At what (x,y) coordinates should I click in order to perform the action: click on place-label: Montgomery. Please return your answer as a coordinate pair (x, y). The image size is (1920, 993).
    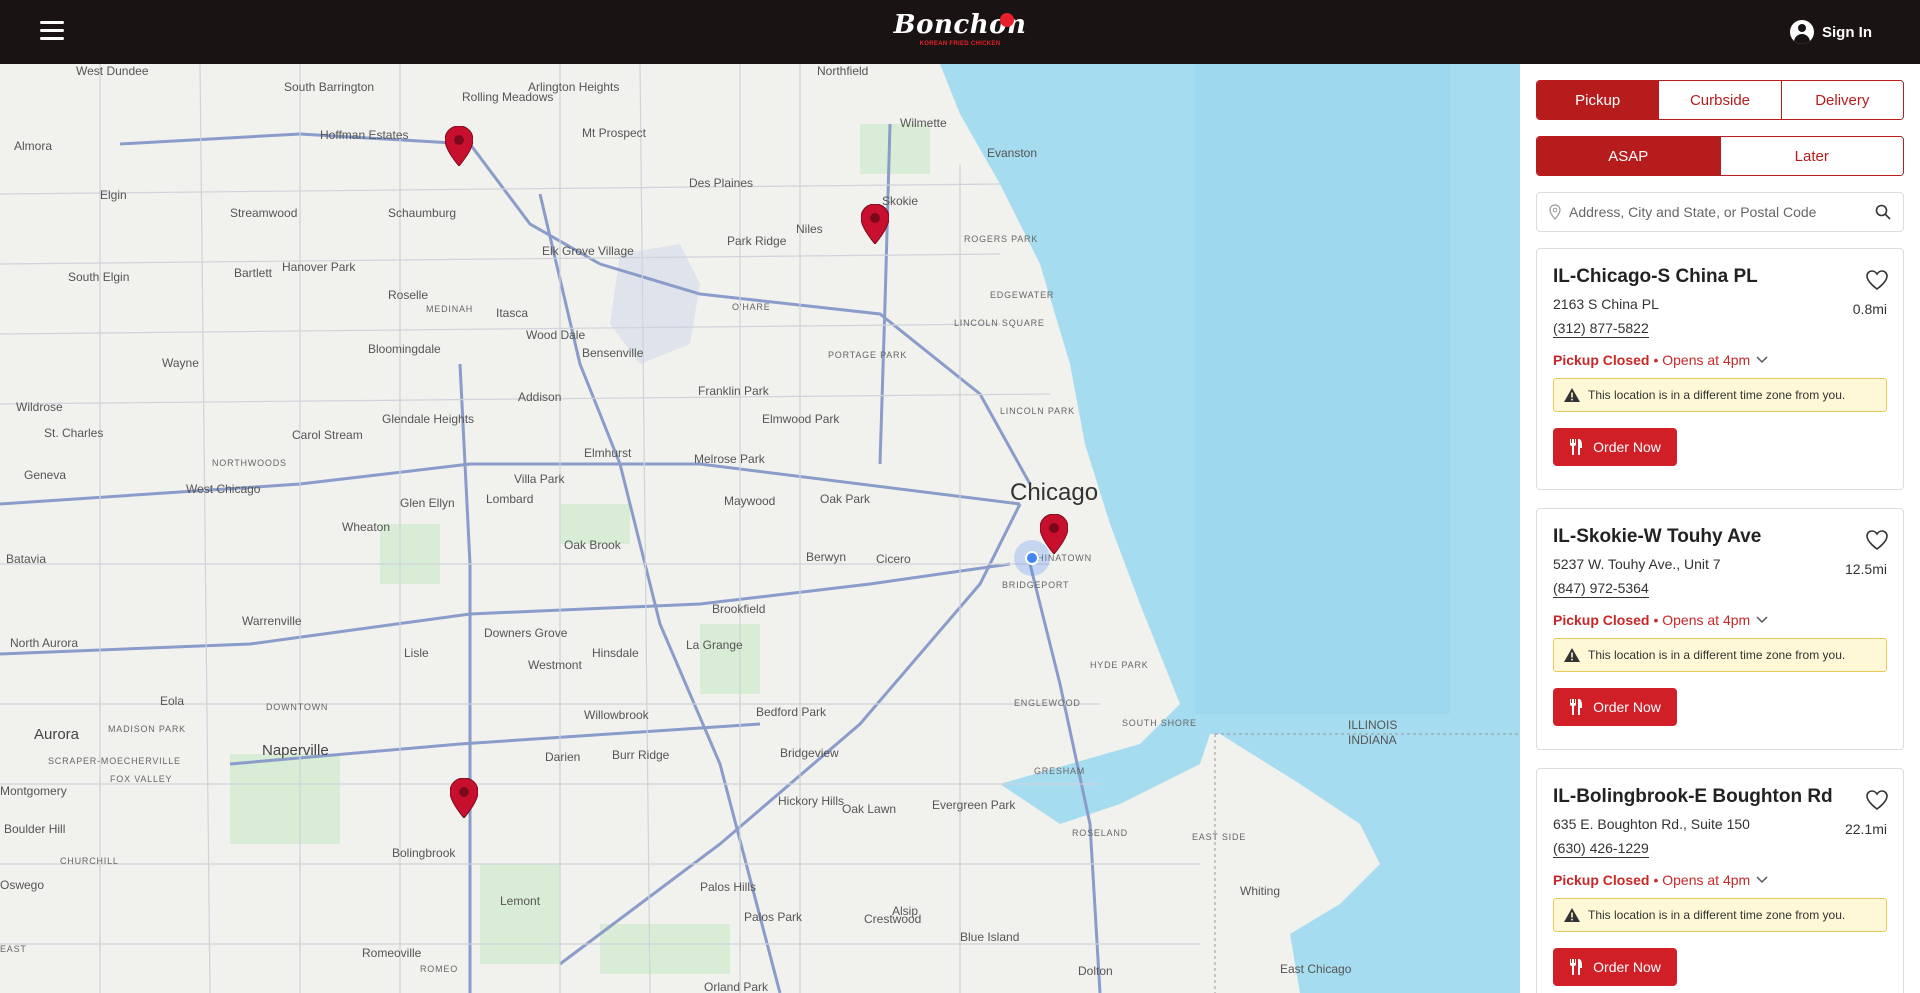
    Looking at the image, I should click on (33, 791).